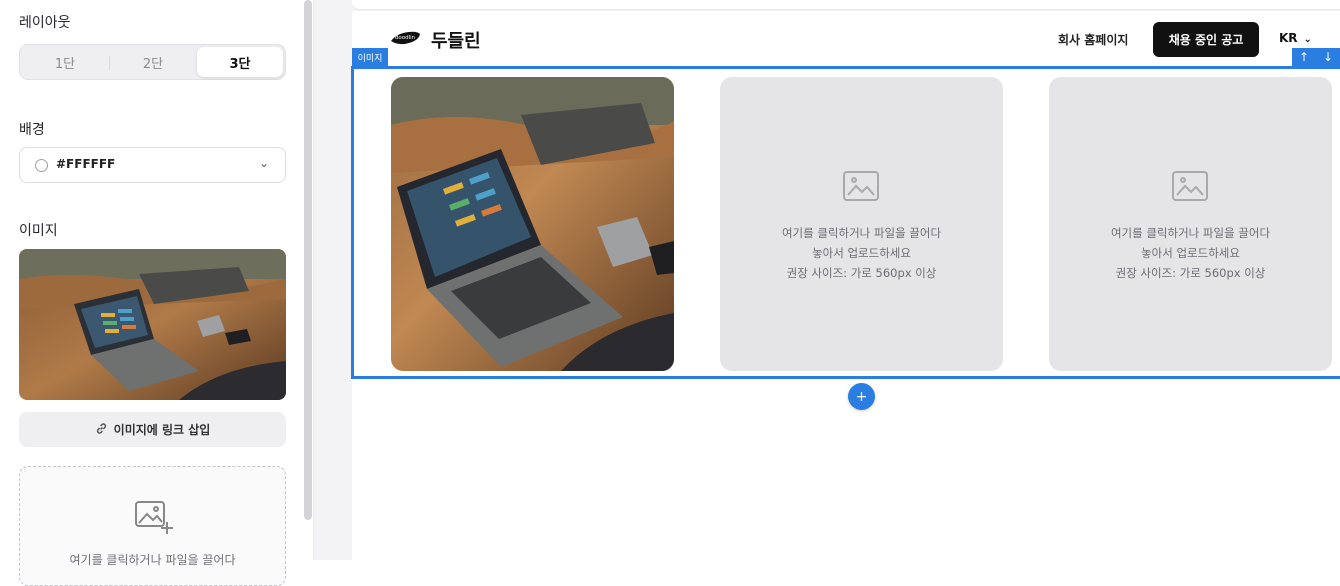  I want to click on color-swatch-icon, so click(41, 165).